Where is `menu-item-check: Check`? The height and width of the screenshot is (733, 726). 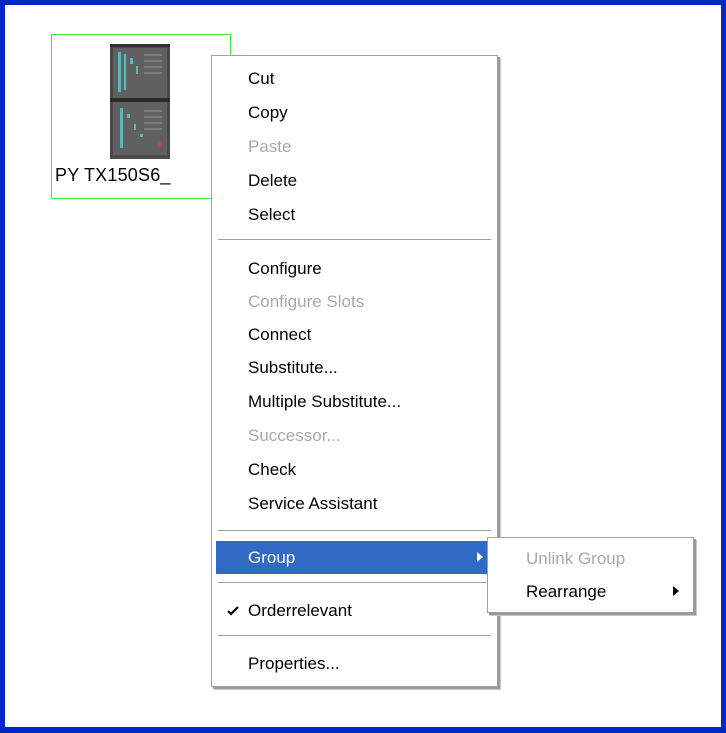
menu-item-check: Check is located at coordinates (354, 469).